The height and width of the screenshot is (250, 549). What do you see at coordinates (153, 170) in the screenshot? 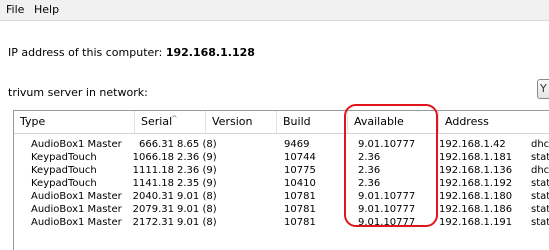
I see `table-cell: 1111.18` at bounding box center [153, 170].